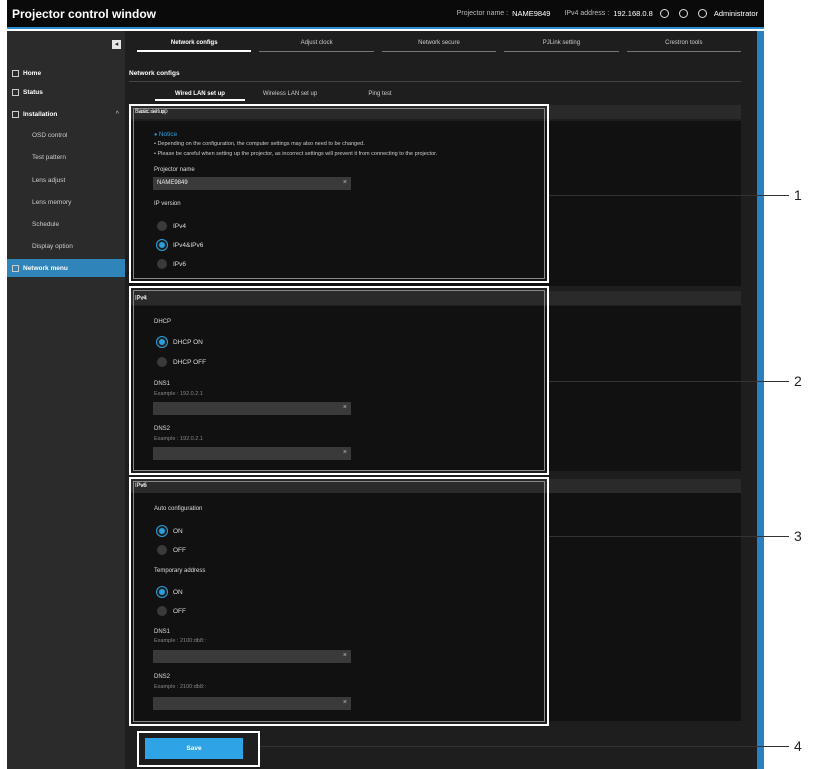  I want to click on ip-version-label: IP version, so click(167, 204).